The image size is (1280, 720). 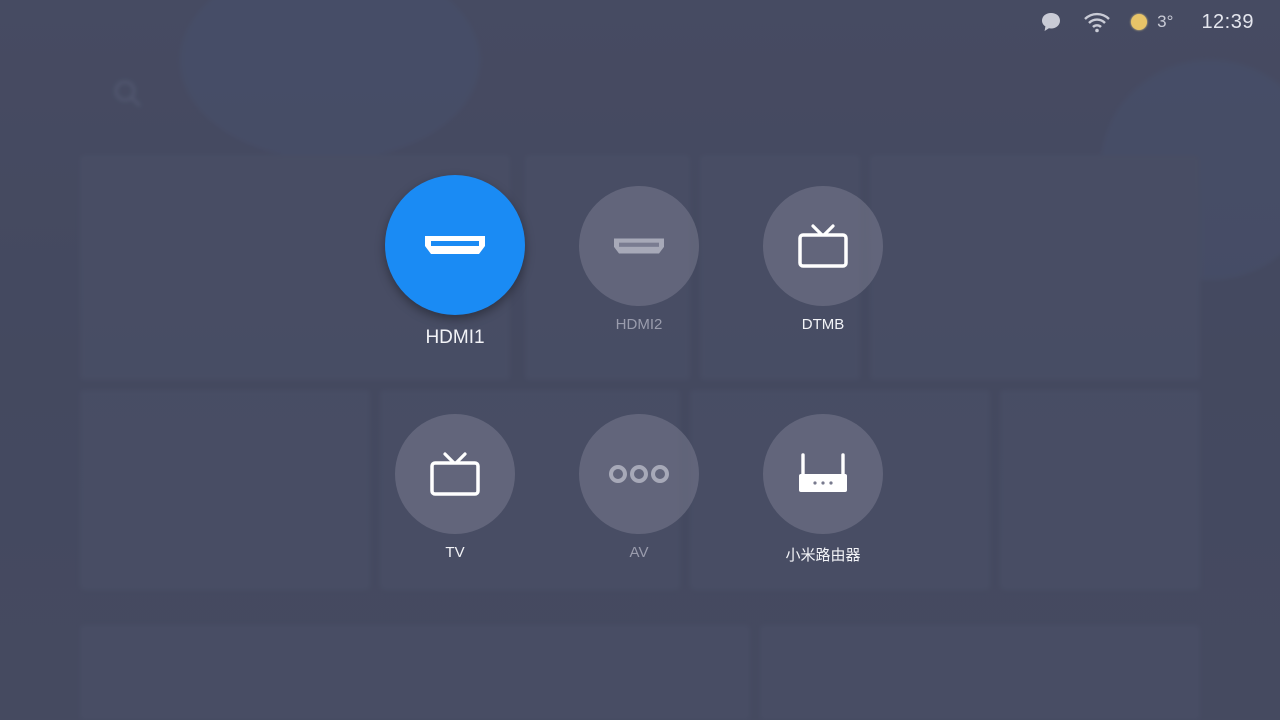 What do you see at coordinates (639, 324) in the screenshot?
I see `source-hdmi2-label: HDMI2` at bounding box center [639, 324].